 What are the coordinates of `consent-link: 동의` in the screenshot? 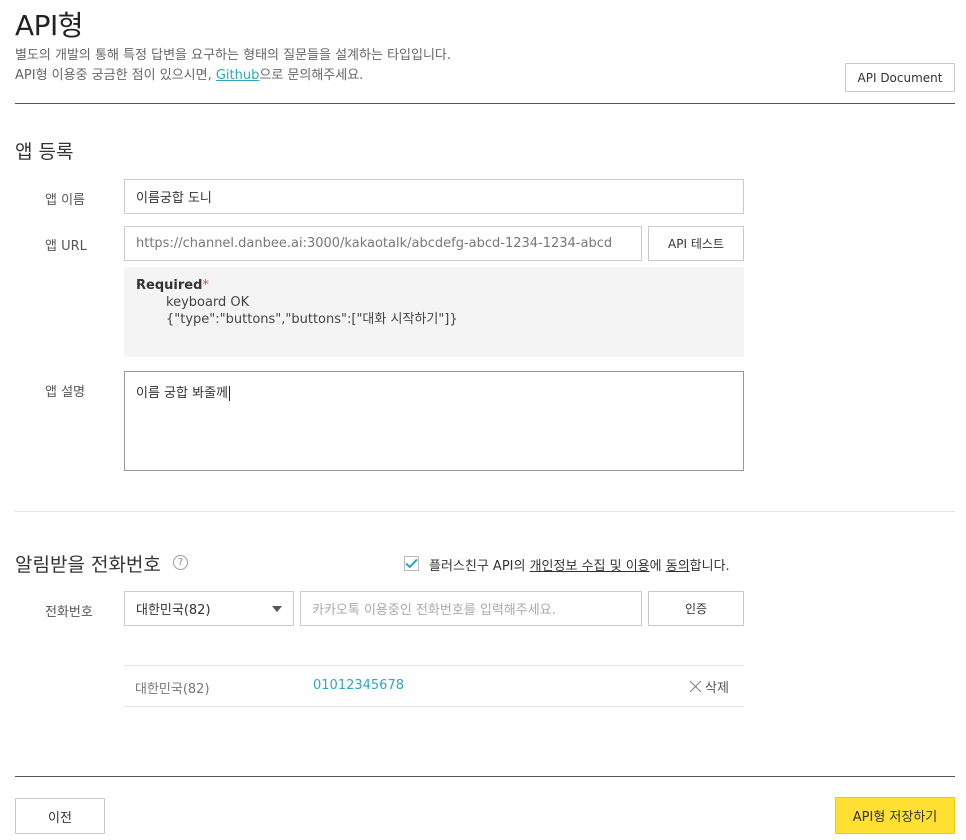 It's located at (678, 566).